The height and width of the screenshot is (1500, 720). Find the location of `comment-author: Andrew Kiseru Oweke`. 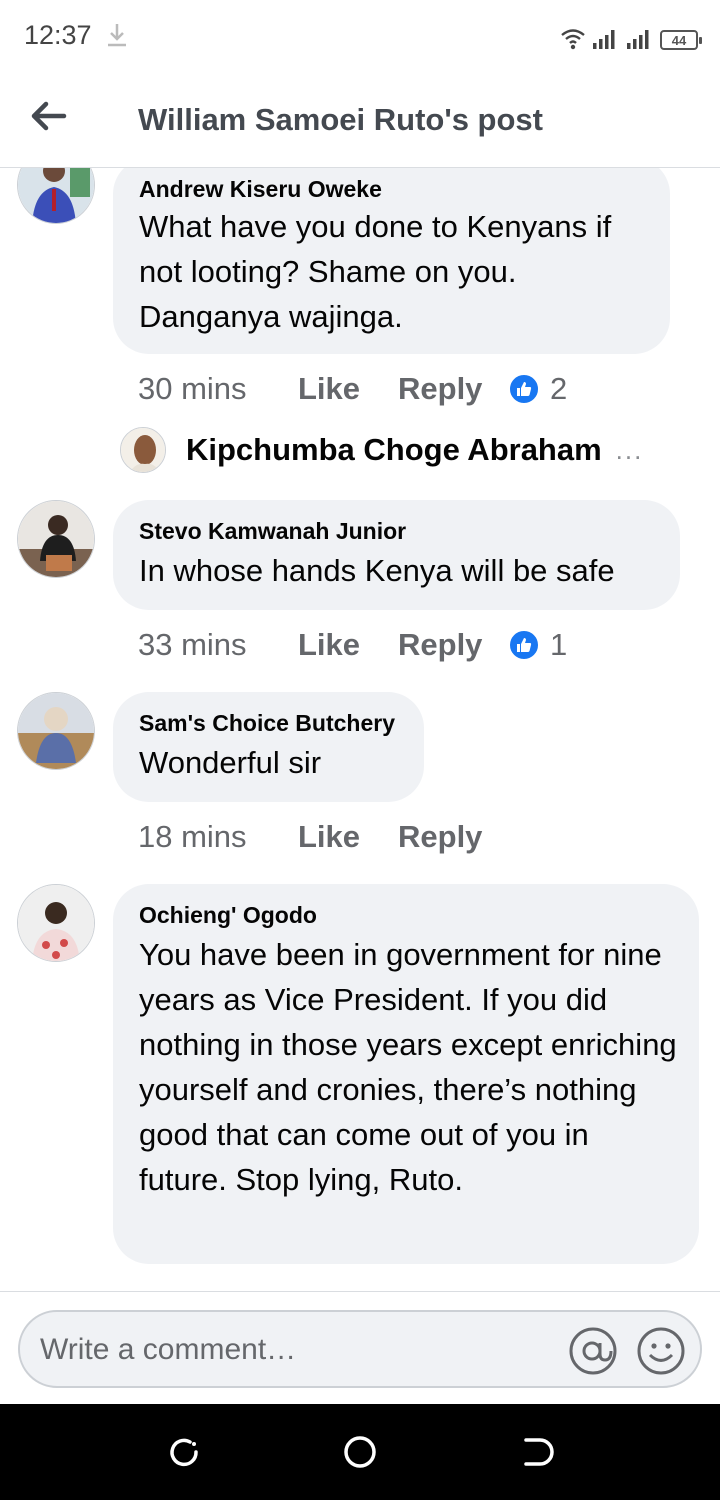

comment-author: Andrew Kiseru Oweke is located at coordinates (260, 189).